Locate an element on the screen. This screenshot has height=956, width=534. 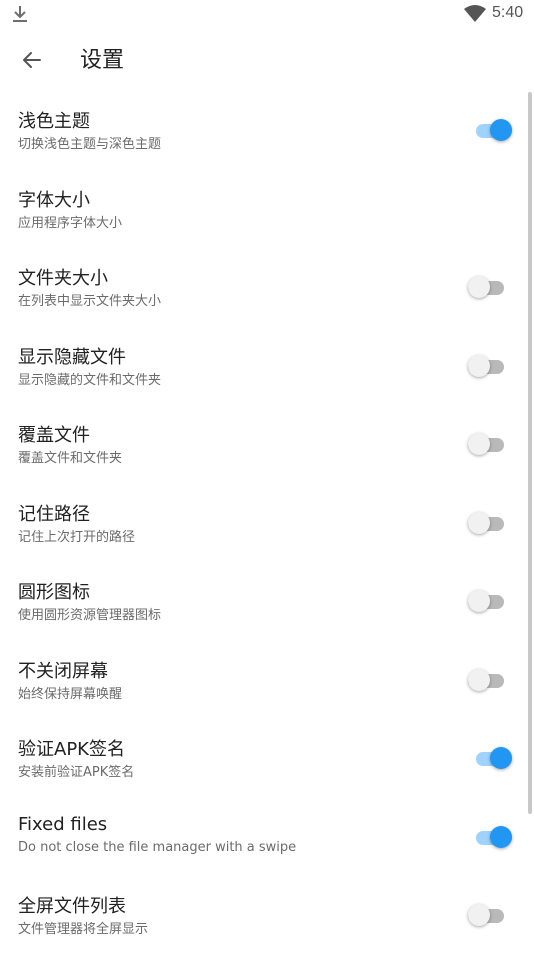
setting-subtitle: 切换浅色主题与深色主题 is located at coordinates (90, 144).